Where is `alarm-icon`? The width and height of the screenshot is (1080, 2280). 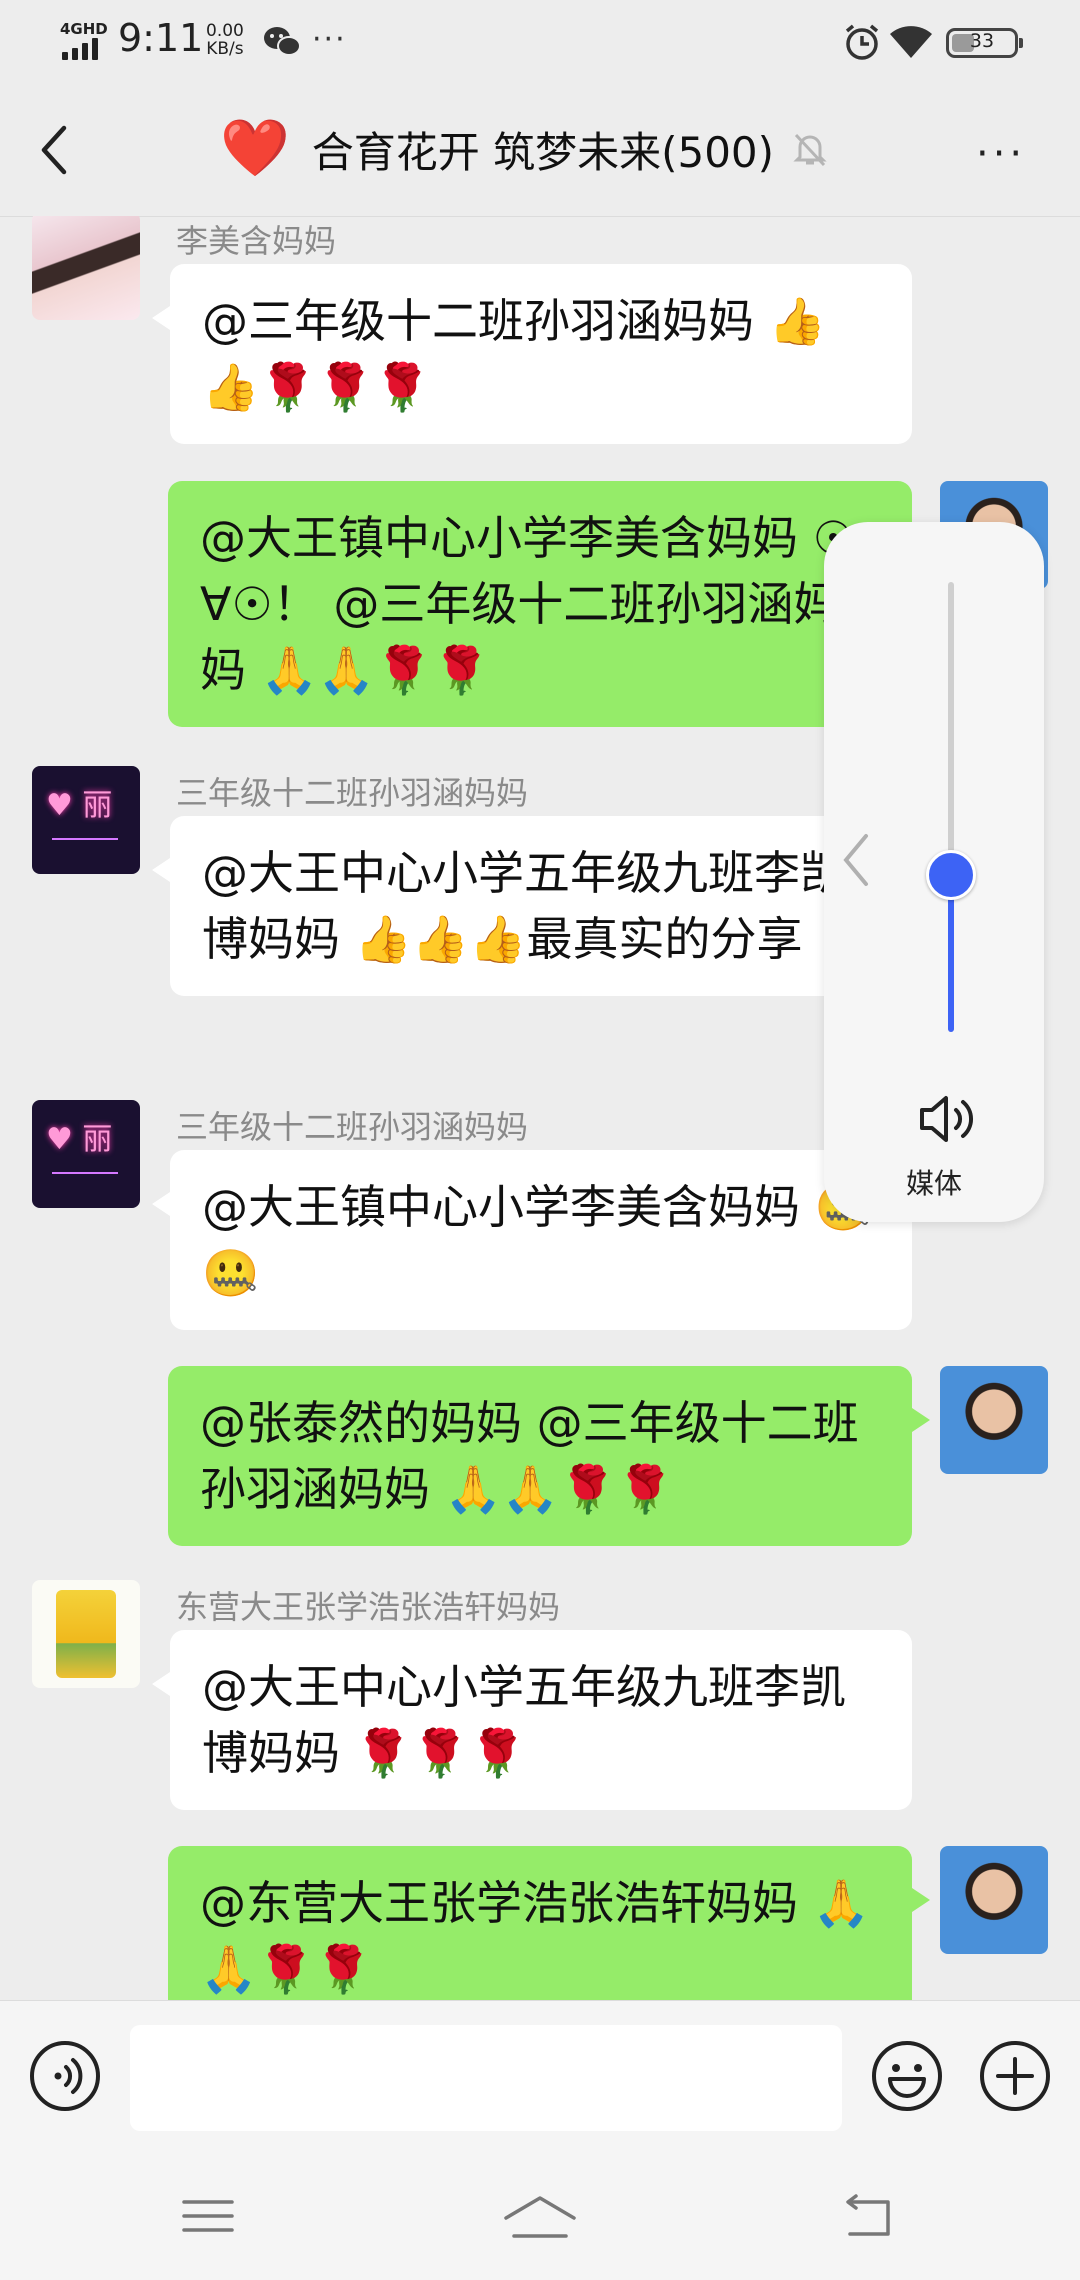 alarm-icon is located at coordinates (862, 42).